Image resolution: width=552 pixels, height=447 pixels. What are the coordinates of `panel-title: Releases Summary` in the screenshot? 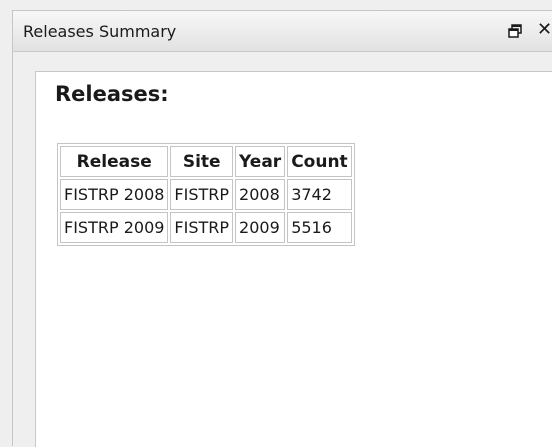 It's located at (100, 31).